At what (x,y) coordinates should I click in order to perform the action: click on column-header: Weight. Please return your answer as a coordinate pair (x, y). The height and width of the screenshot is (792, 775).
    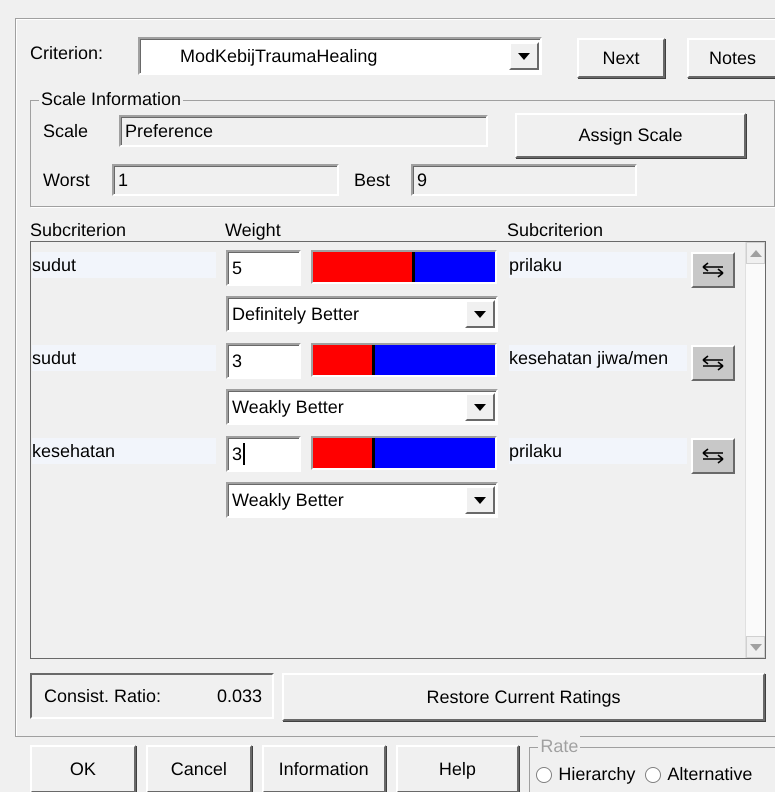
    Looking at the image, I should click on (253, 230).